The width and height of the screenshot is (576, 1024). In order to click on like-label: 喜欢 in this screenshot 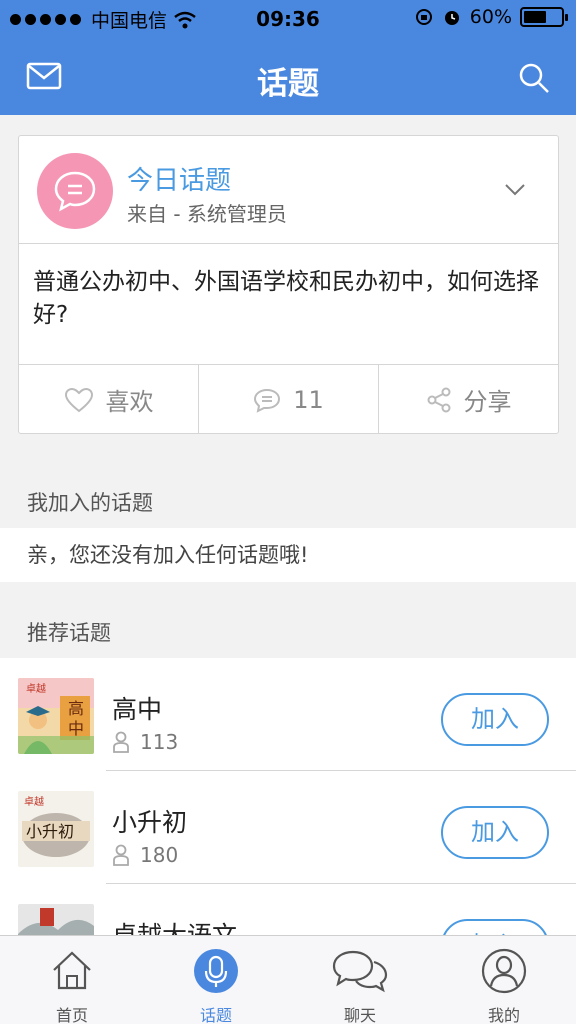, I will do `click(129, 402)`.